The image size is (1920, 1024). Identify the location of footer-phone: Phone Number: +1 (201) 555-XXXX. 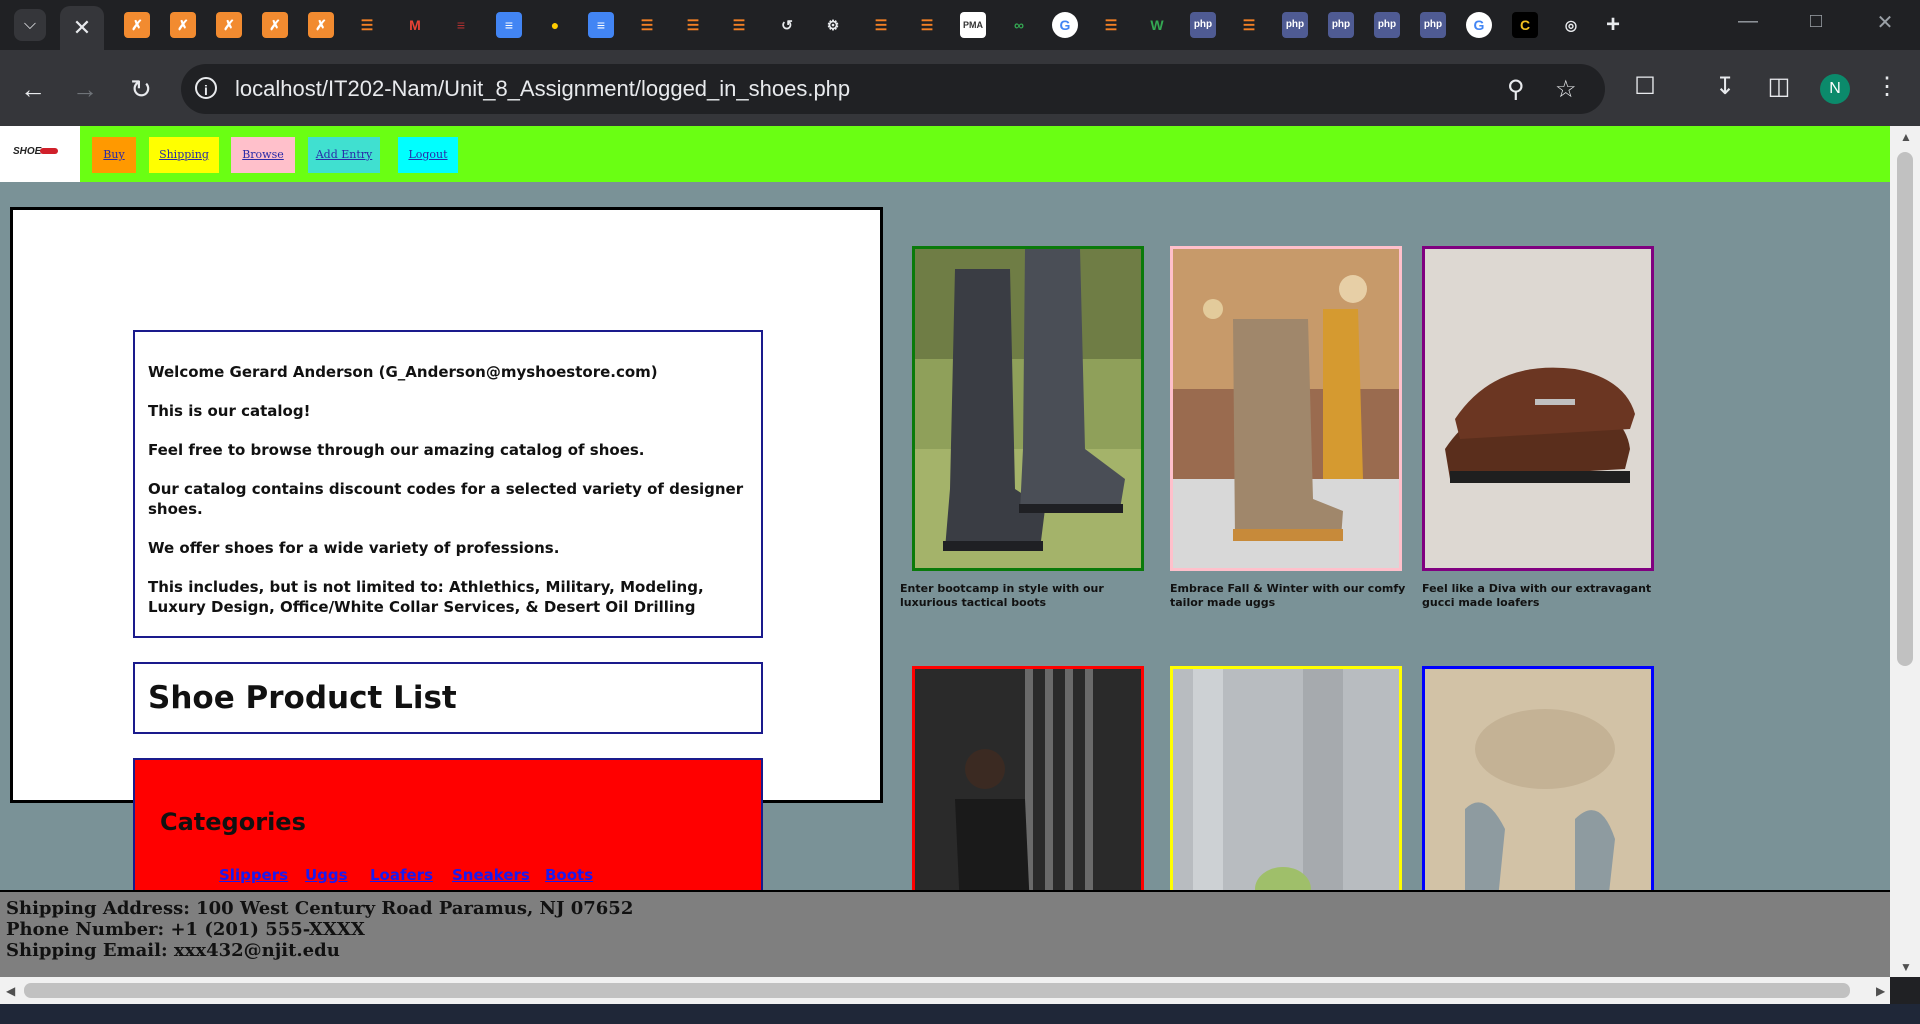
(185, 929).